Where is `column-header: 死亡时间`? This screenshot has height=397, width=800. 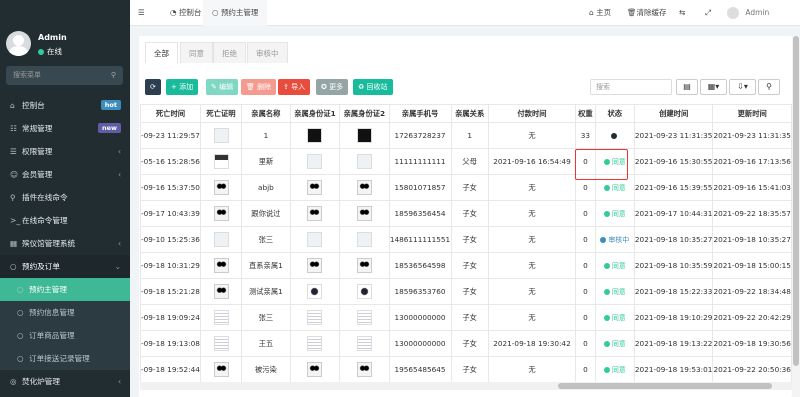 column-header: 死亡时间 is located at coordinates (170, 113).